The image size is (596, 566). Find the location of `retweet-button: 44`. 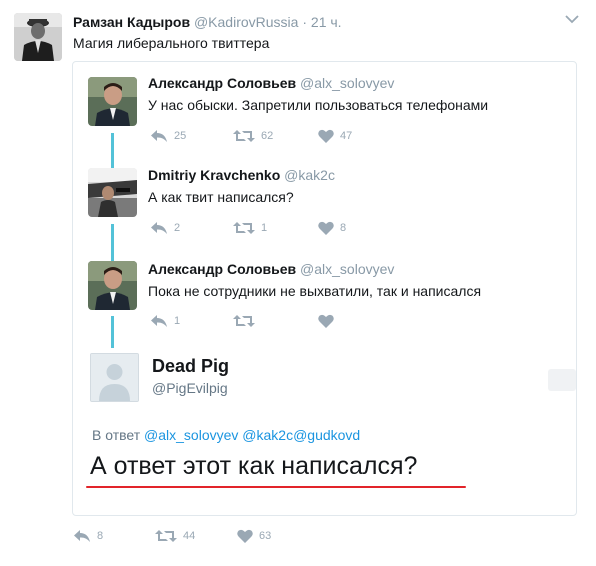

retweet-button: 44 is located at coordinates (175, 536).